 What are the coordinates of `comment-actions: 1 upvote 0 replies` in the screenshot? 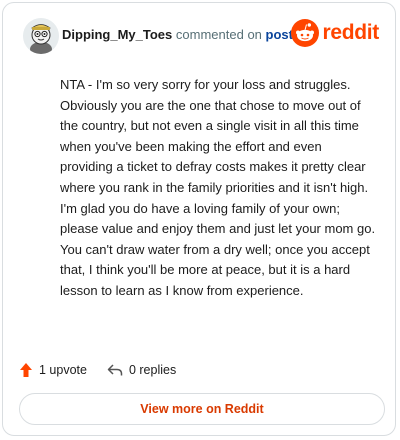 It's located at (107, 370).